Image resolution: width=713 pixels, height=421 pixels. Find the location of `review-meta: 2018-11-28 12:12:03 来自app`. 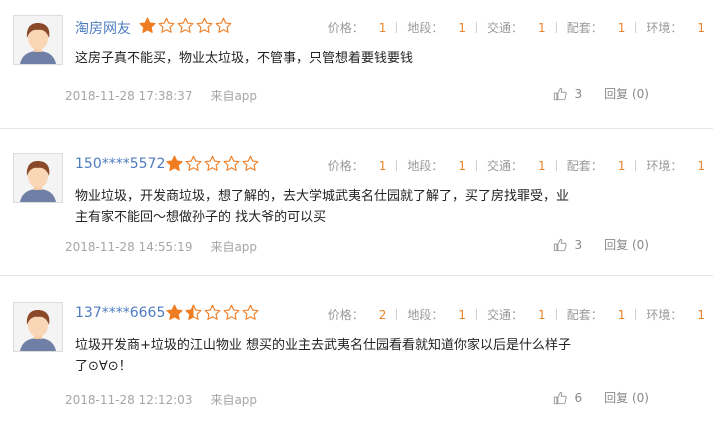

review-meta: 2018-11-28 12:12:03 来自app is located at coordinates (161, 399).